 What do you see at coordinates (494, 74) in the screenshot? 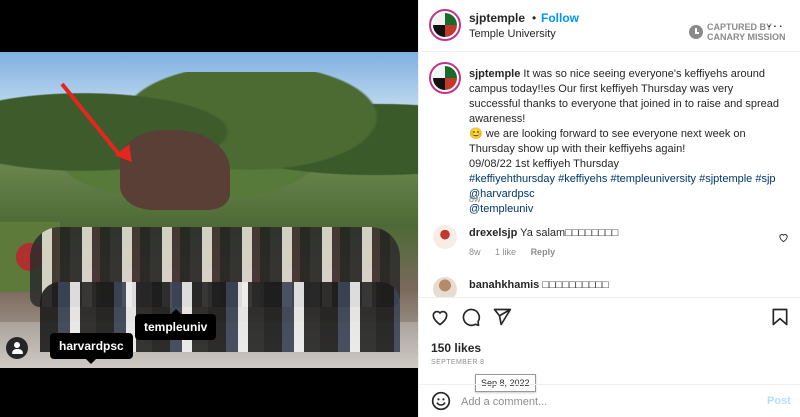
I see `caption-username: sjptemple` at bounding box center [494, 74].